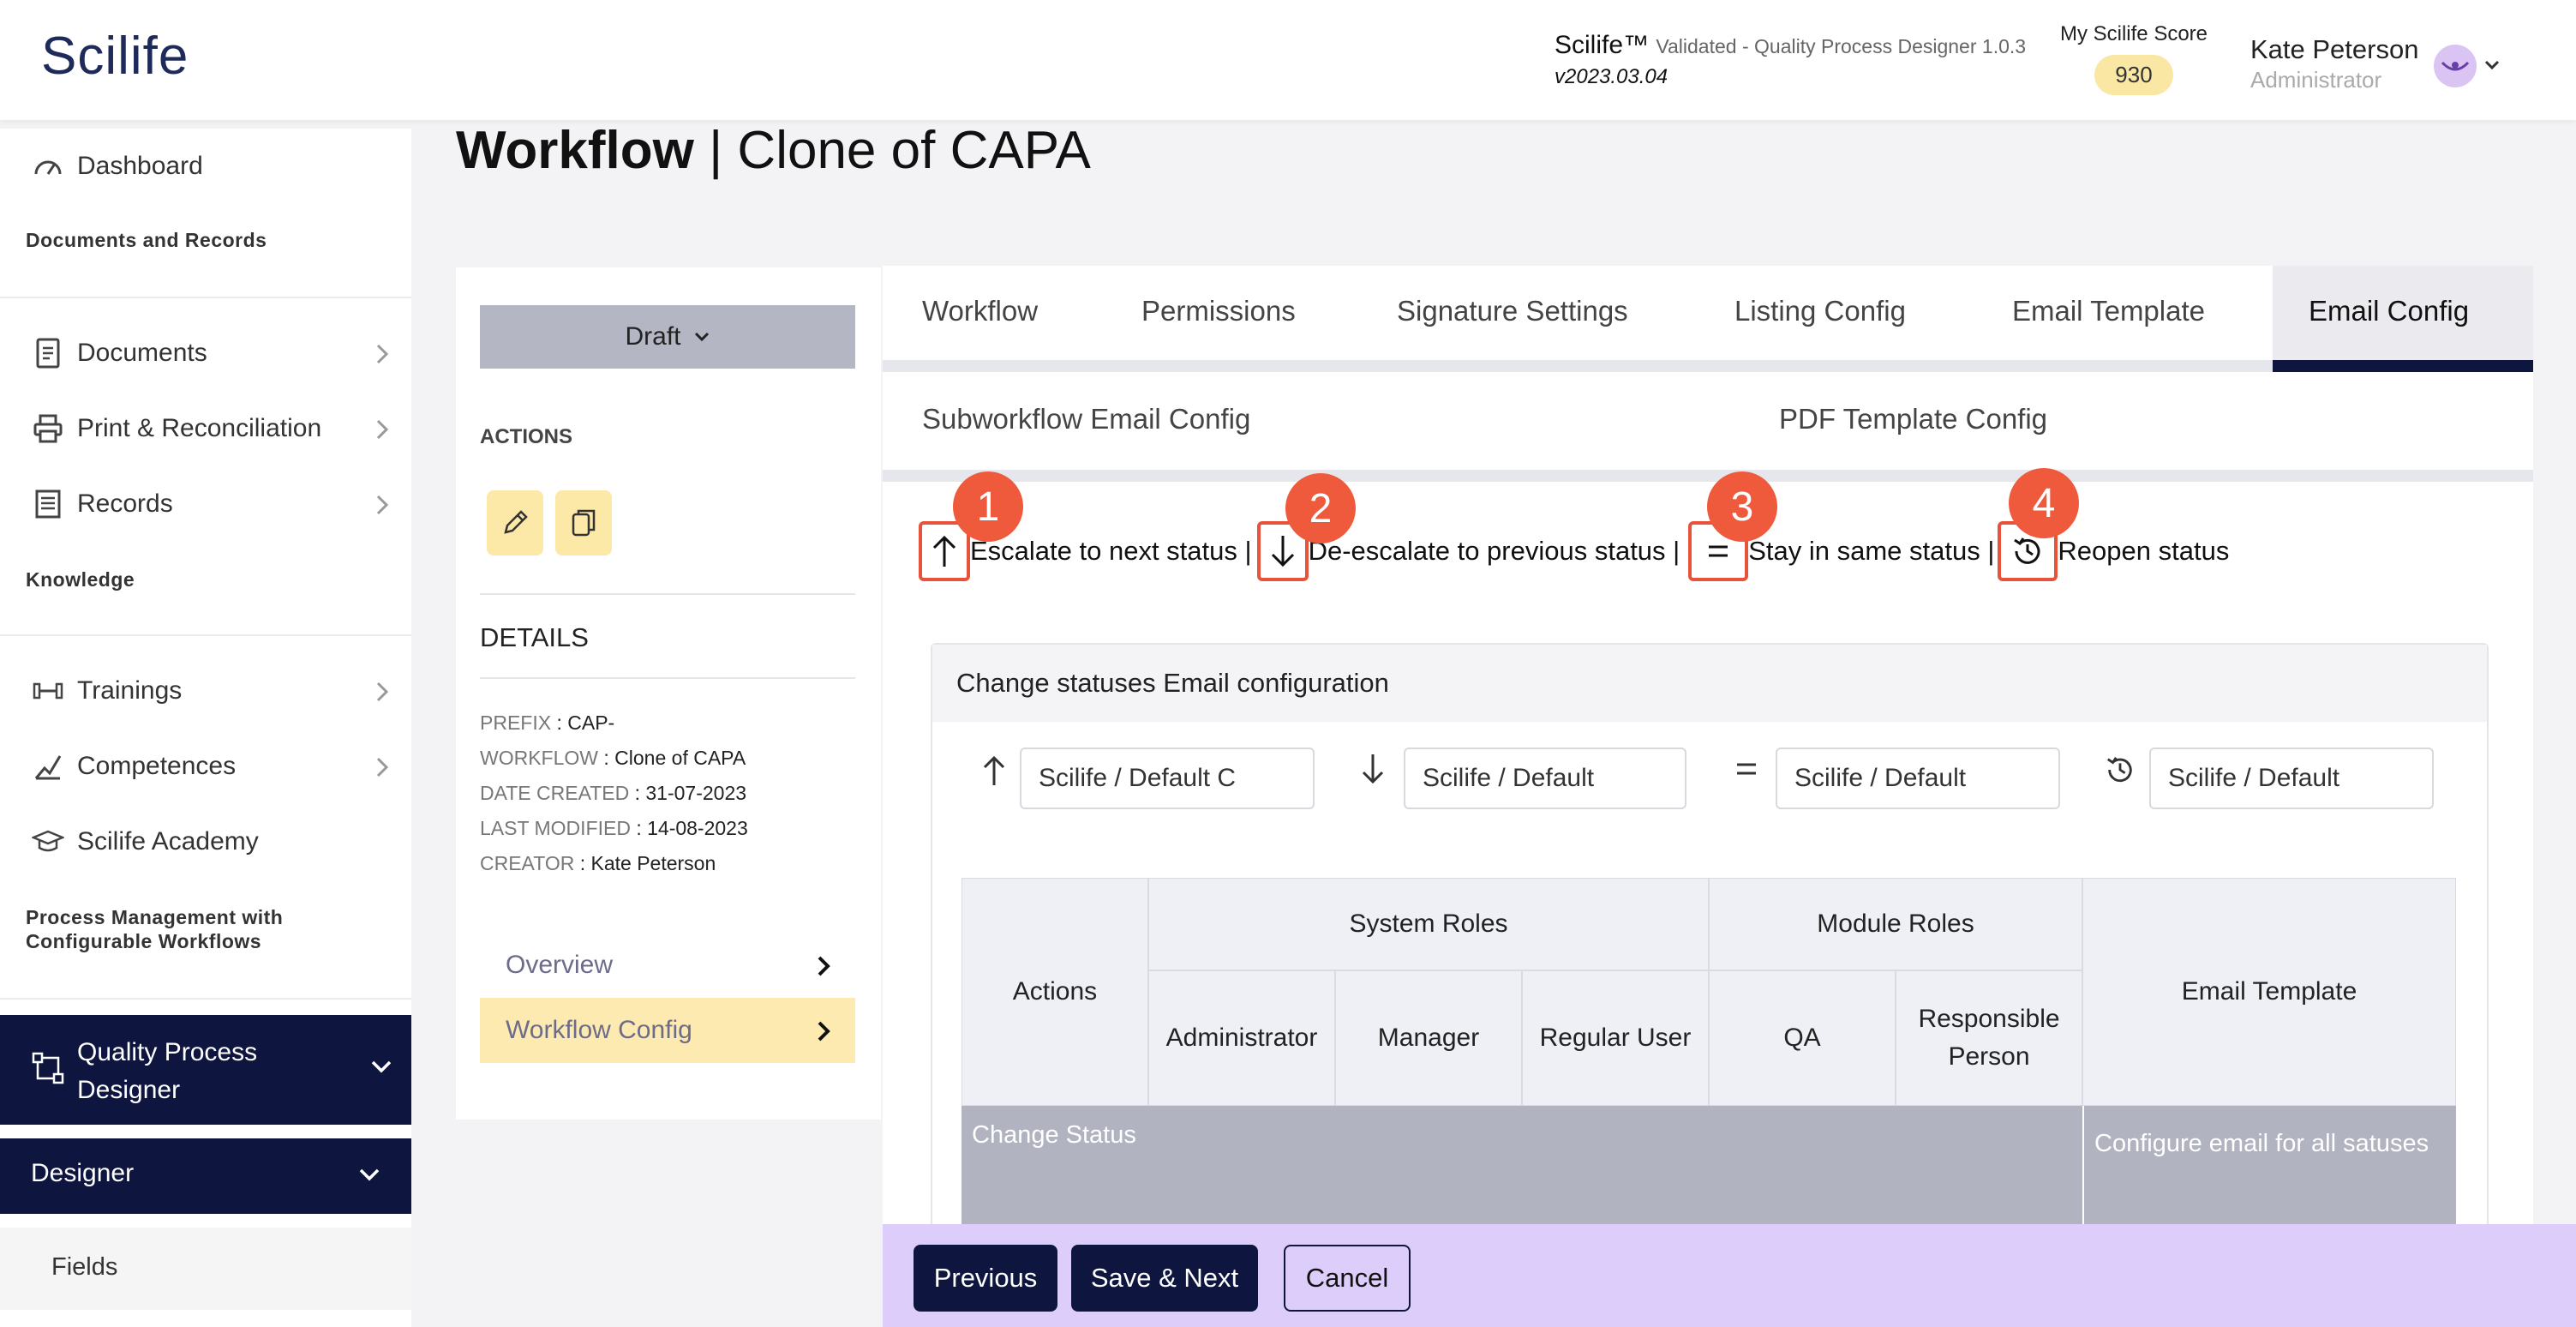 The width and height of the screenshot is (2576, 1327). Describe the element at coordinates (1611, 77) in the screenshot. I see `version-number: v2023.03.04` at that location.